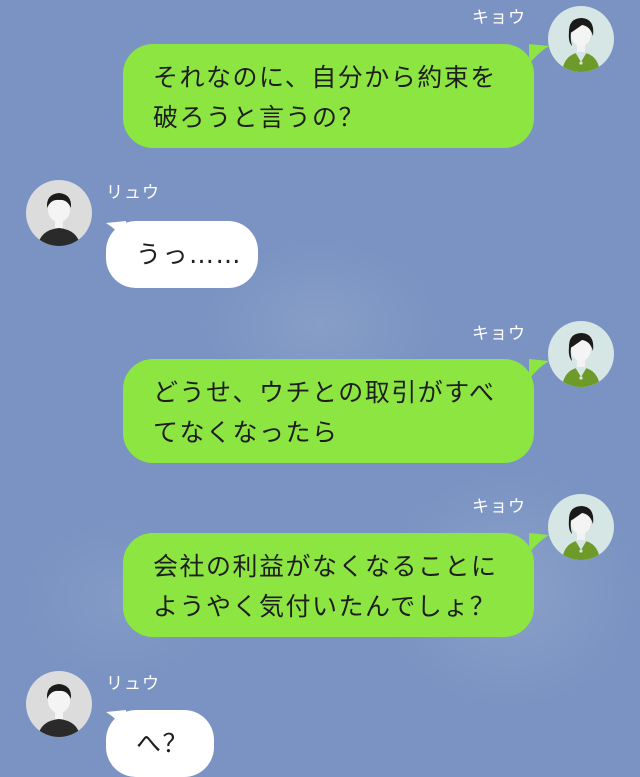  What do you see at coordinates (163, 743) in the screenshot?
I see `message-text-line: へ？` at bounding box center [163, 743].